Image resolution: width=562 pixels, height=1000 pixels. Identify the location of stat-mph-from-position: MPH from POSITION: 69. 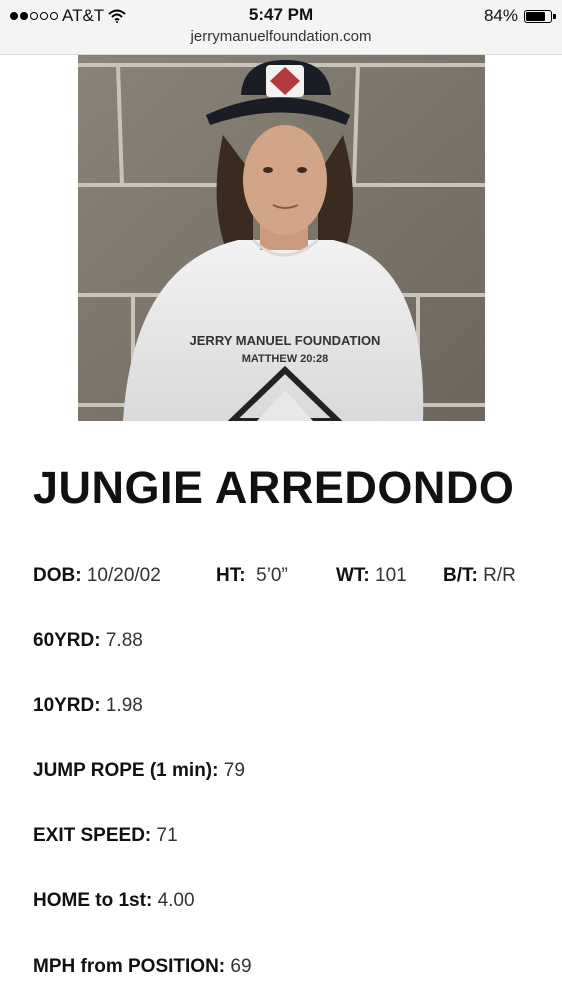
(142, 967).